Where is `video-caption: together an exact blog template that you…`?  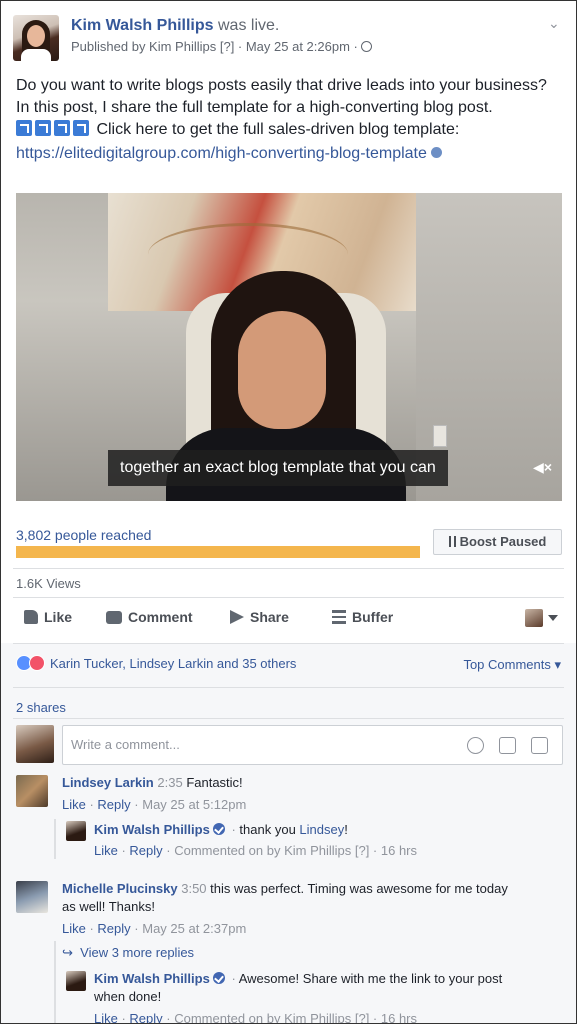 video-caption: together an exact blog template that you… is located at coordinates (278, 468).